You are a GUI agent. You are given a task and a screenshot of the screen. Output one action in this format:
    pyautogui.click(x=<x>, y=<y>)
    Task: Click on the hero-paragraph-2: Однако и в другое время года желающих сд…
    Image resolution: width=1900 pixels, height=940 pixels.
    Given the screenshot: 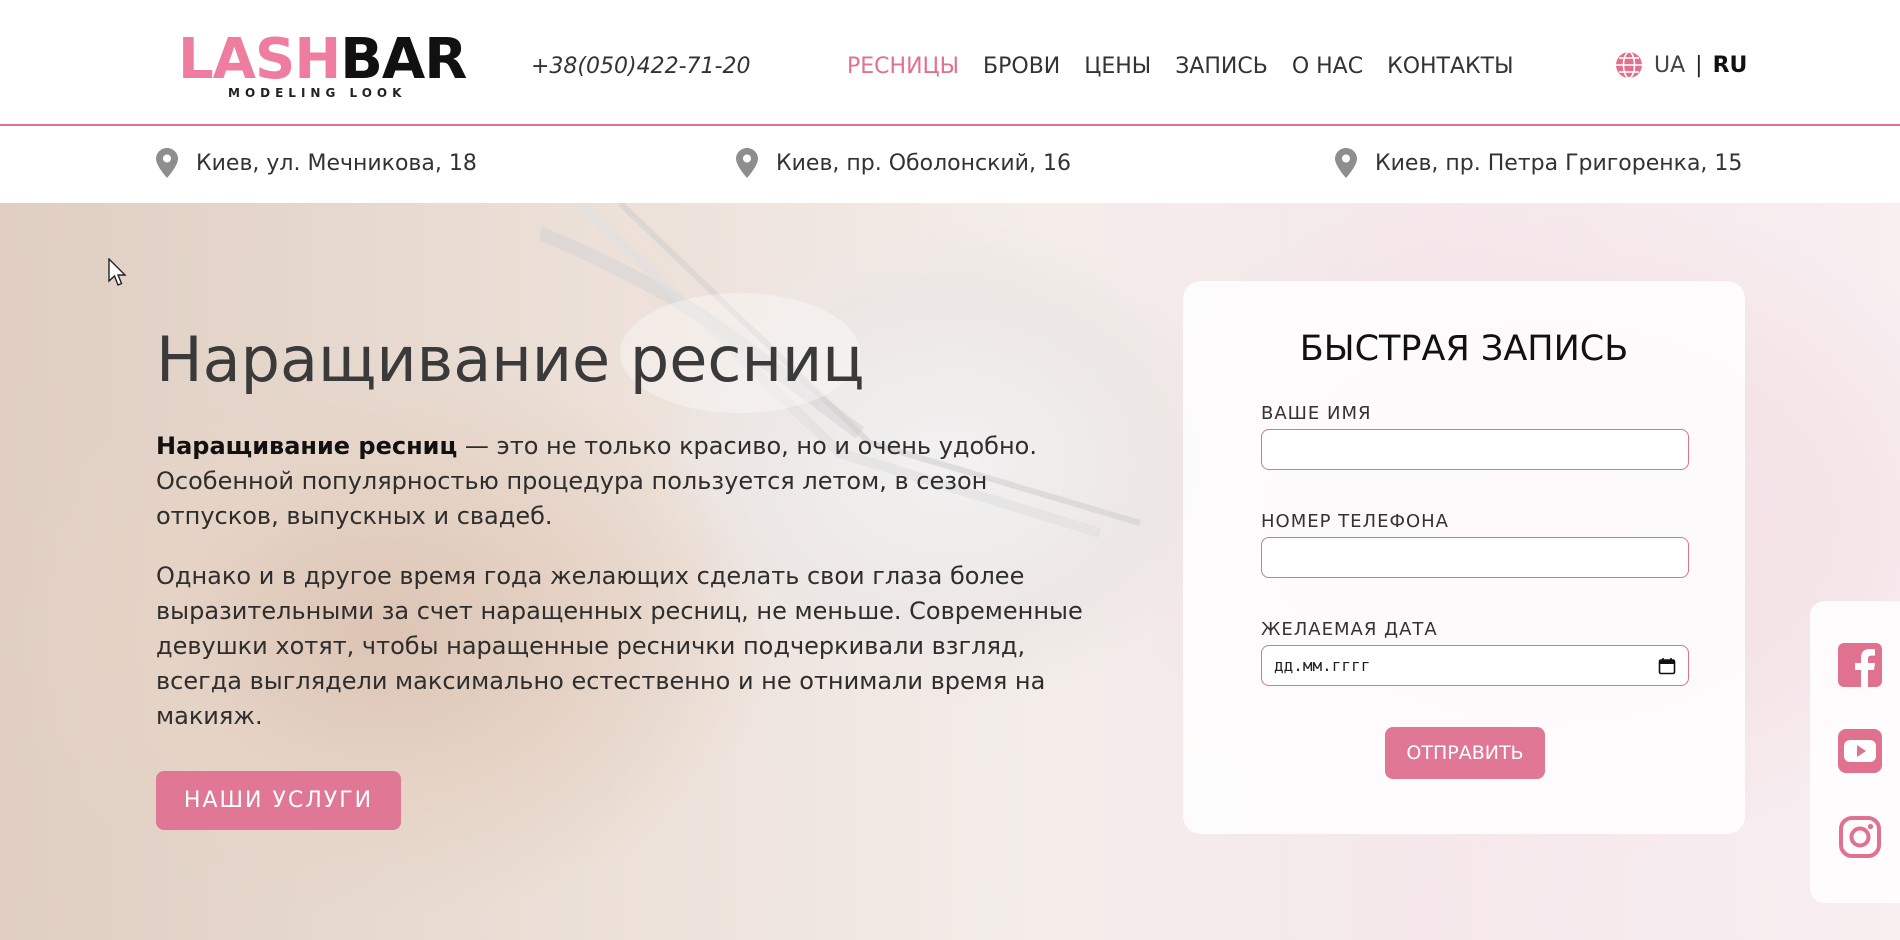 What is the action you would take?
    pyautogui.click(x=619, y=646)
    